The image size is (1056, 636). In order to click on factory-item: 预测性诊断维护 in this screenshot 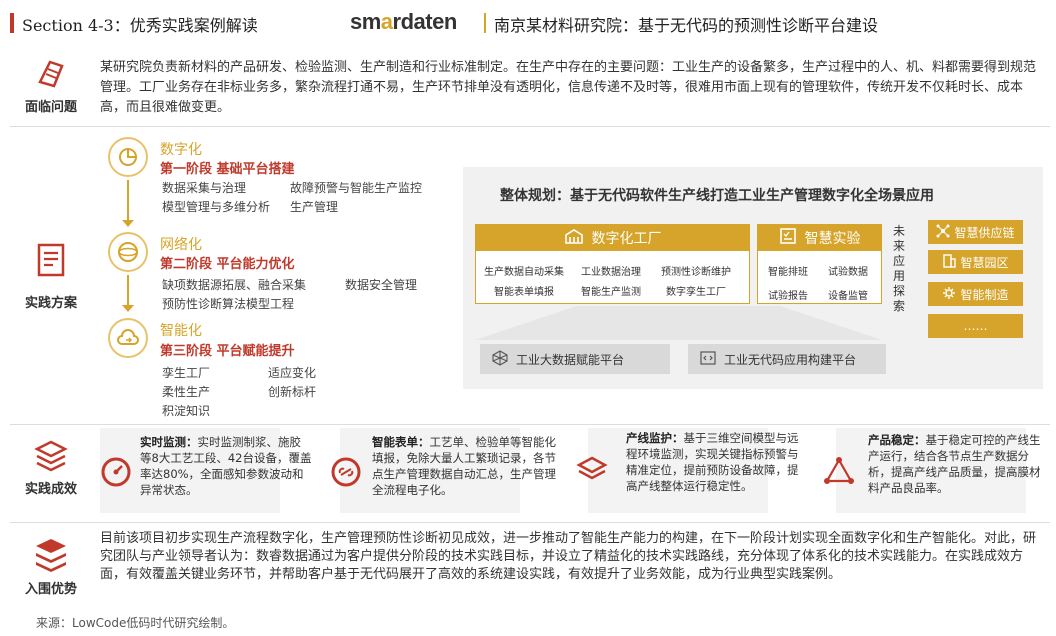, I will do `click(696, 272)`.